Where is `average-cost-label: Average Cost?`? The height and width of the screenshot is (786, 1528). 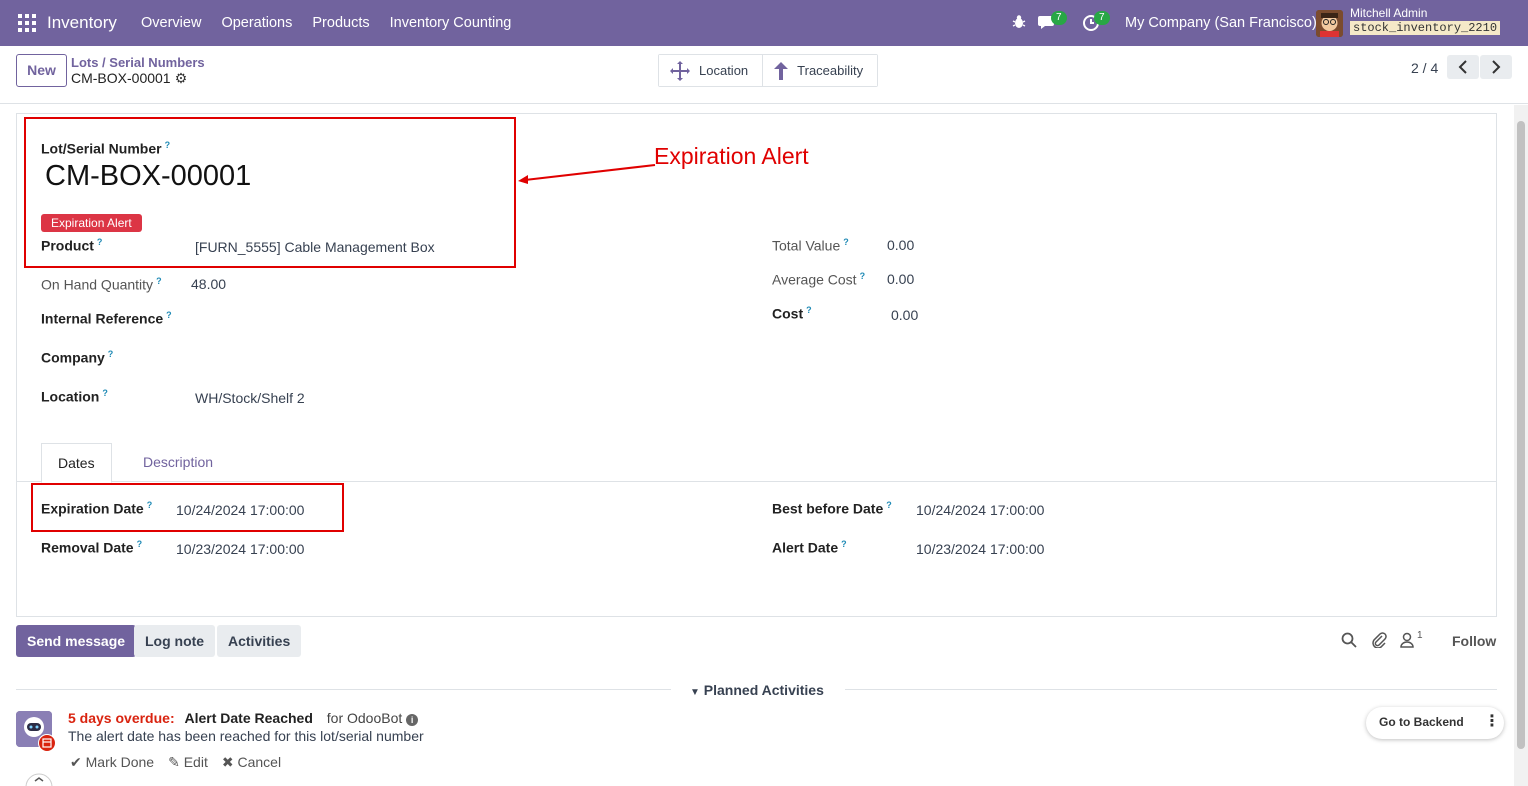
average-cost-label: Average Cost? is located at coordinates (819, 279).